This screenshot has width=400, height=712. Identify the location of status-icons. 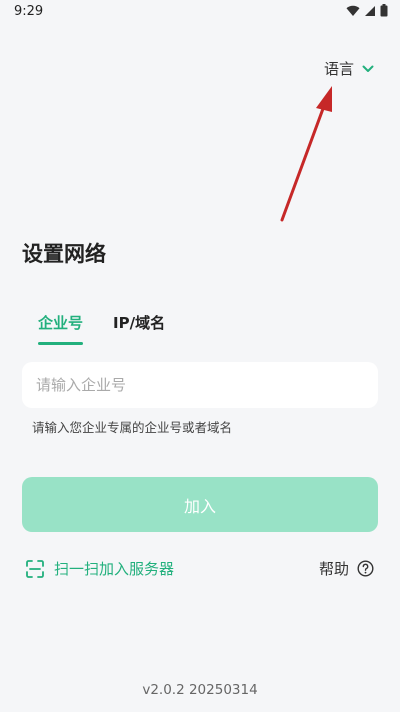
(367, 10).